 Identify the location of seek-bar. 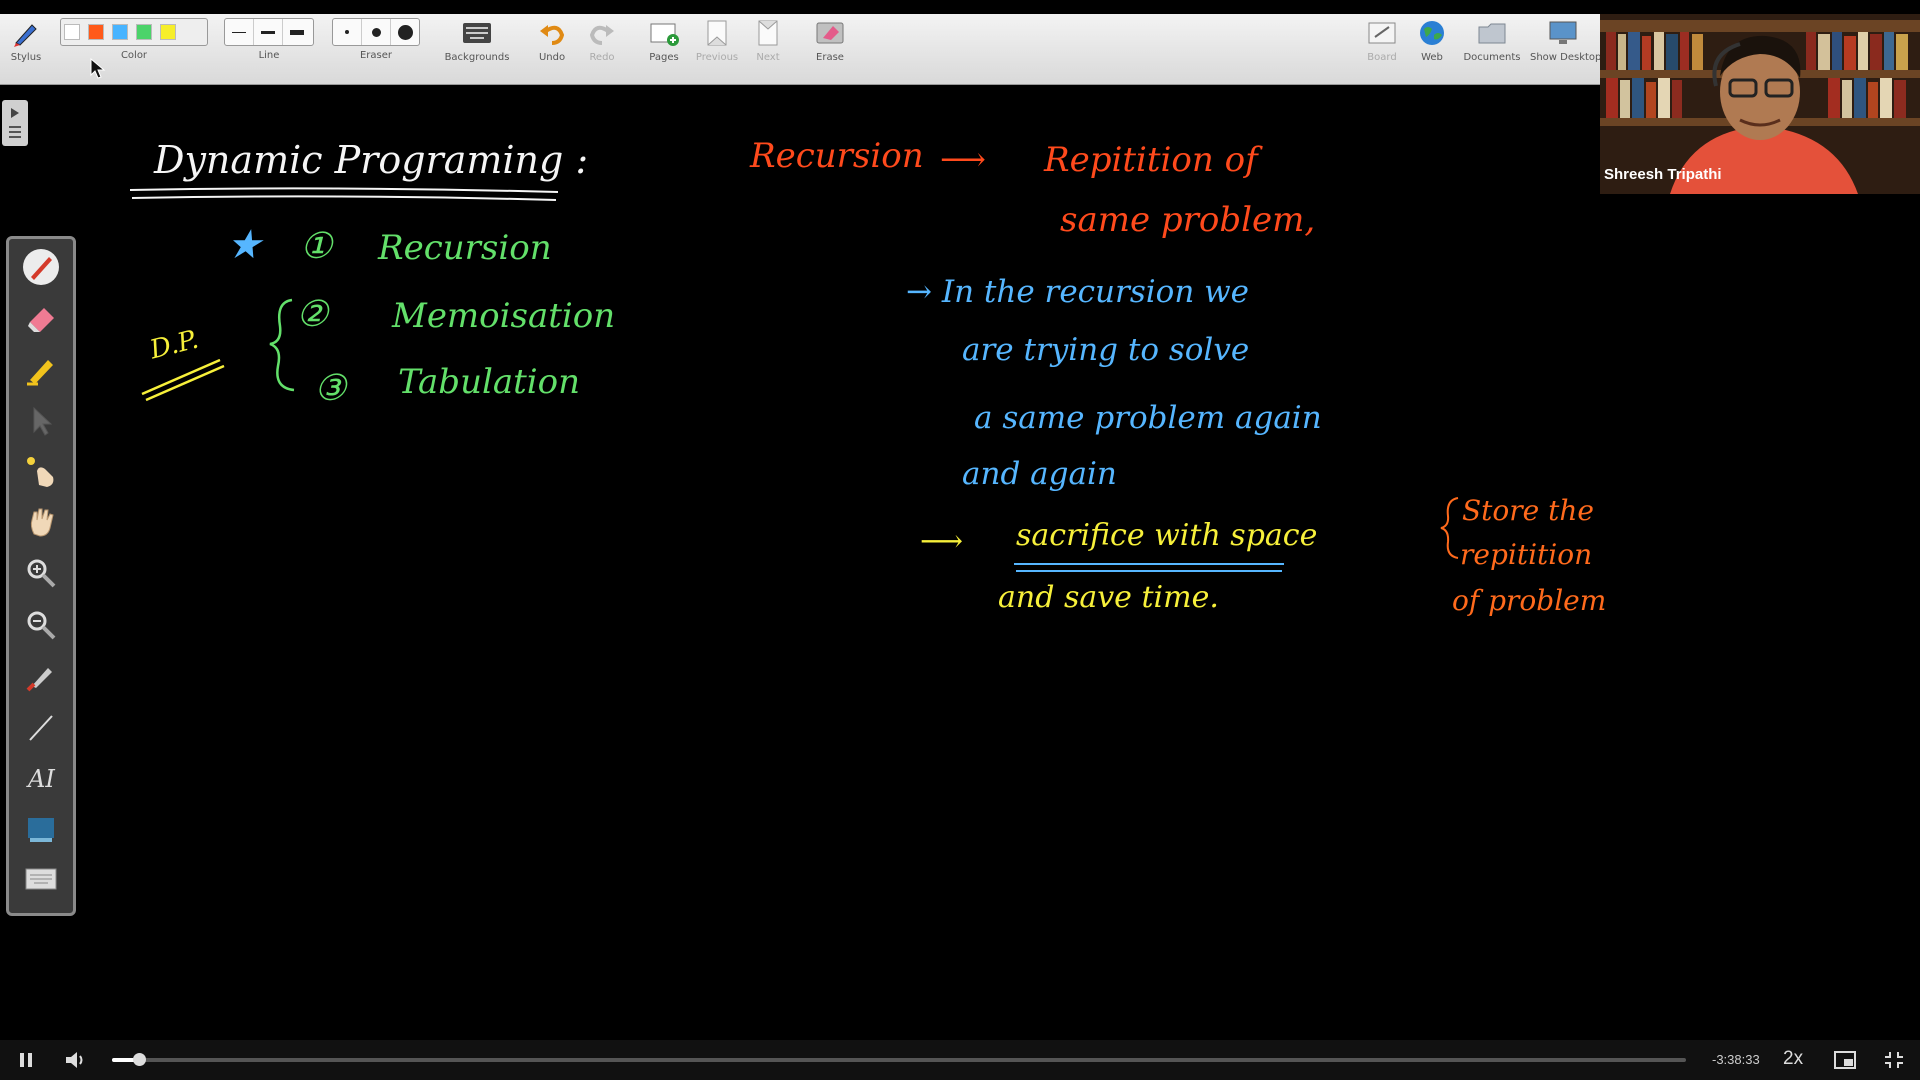
(899, 1059).